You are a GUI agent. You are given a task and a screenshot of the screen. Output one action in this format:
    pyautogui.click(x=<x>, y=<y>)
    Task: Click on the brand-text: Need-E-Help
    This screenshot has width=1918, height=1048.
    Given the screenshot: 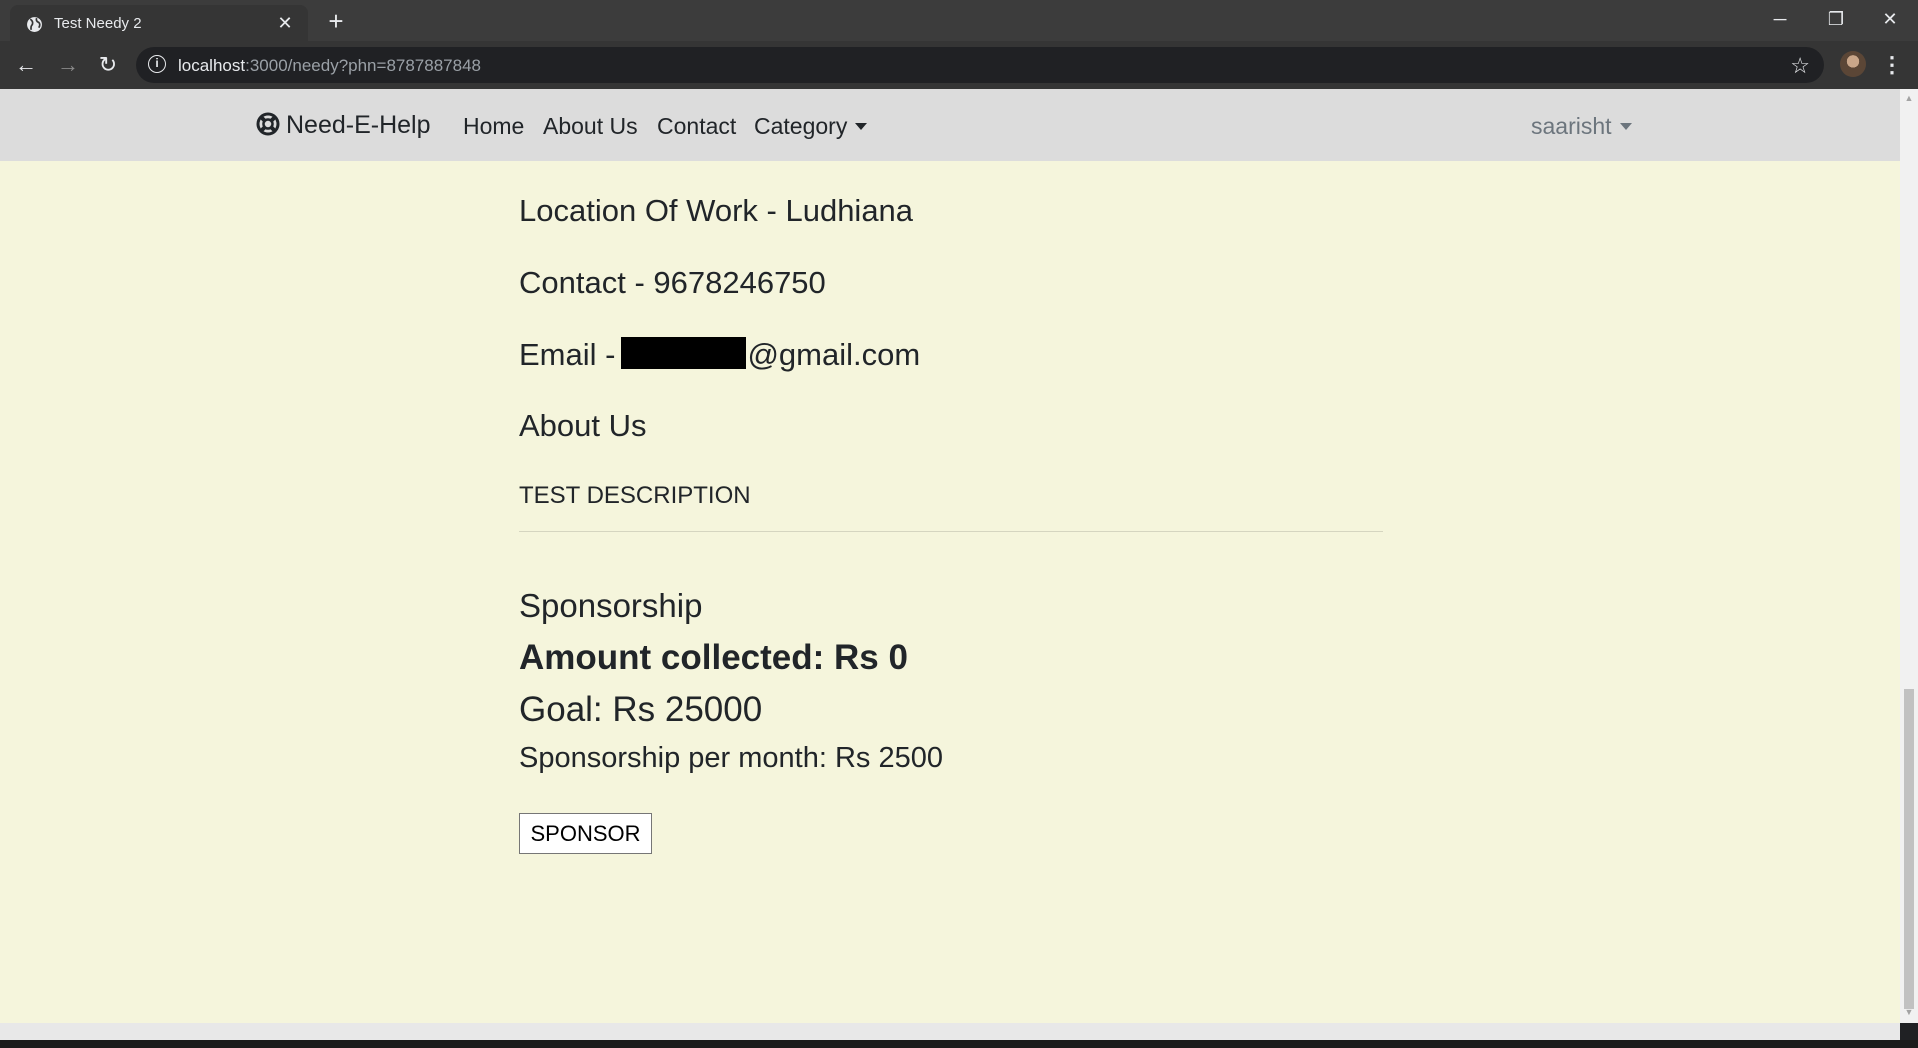 What is the action you would take?
    pyautogui.click(x=358, y=125)
    